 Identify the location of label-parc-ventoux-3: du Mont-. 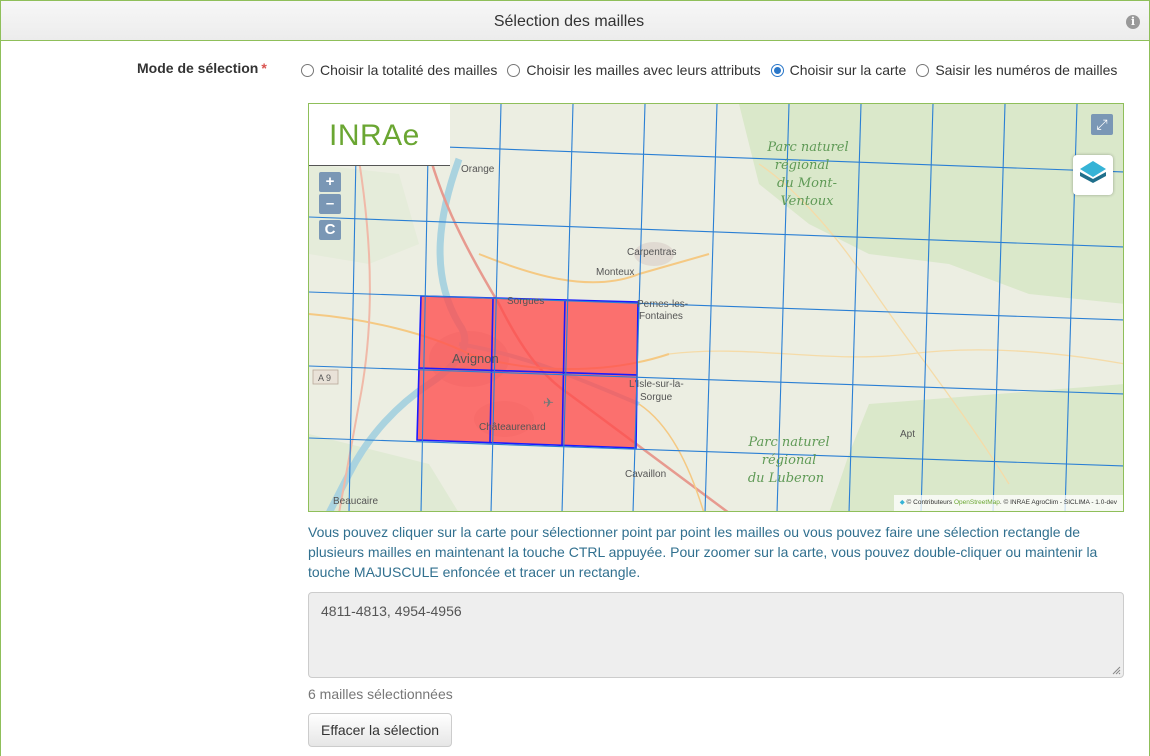
(807, 183).